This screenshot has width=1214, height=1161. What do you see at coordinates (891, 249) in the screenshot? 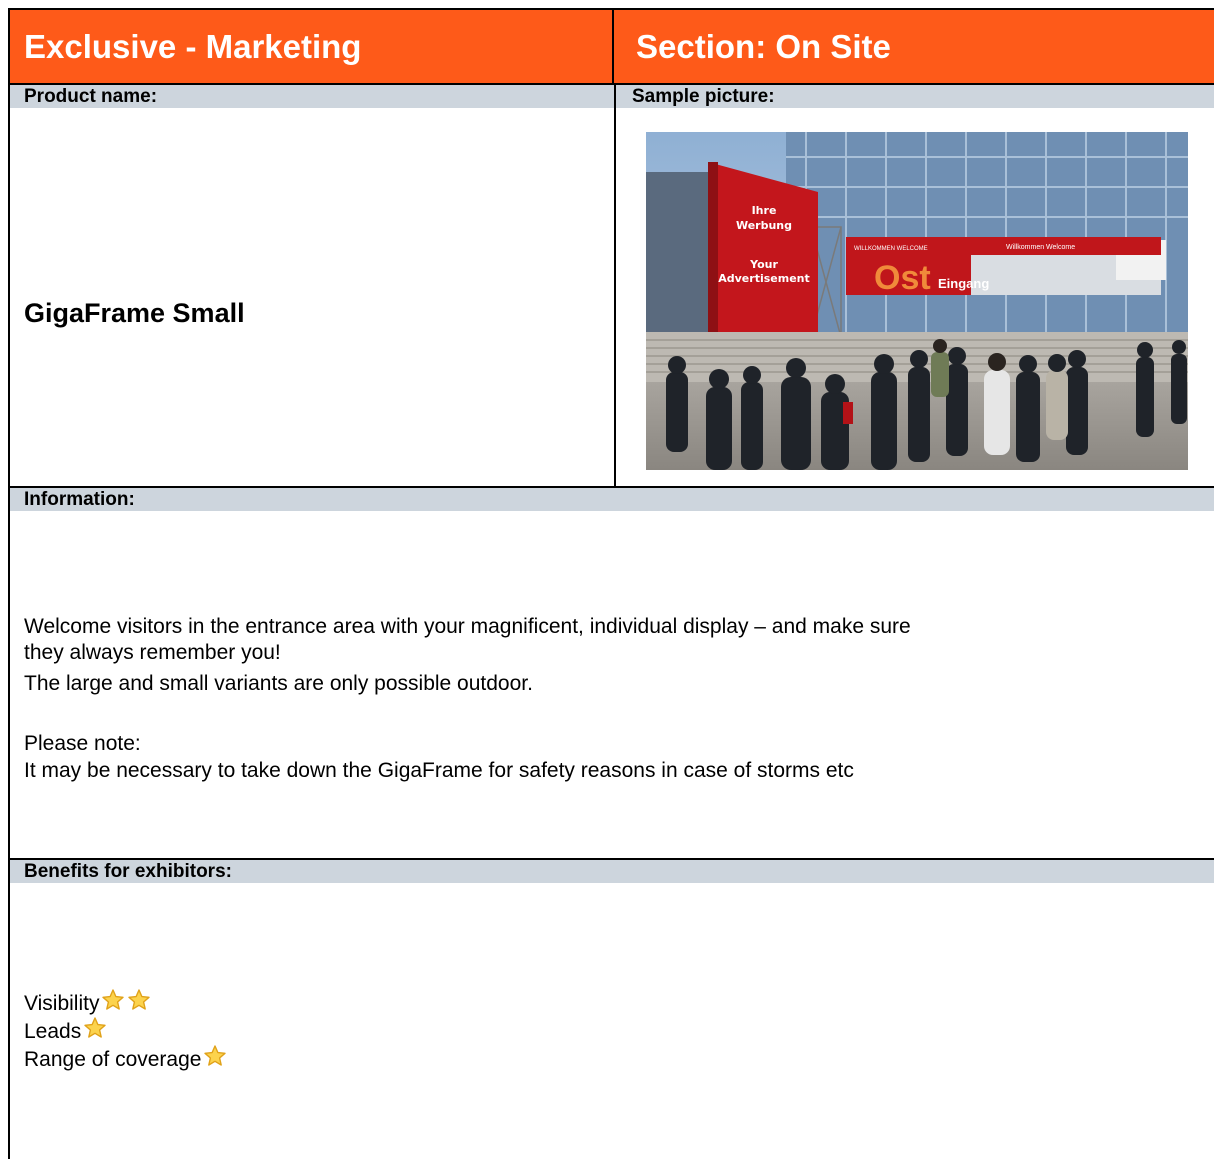
I see `welcome-left-text: WILLKOMMEN WELCOME` at bounding box center [891, 249].